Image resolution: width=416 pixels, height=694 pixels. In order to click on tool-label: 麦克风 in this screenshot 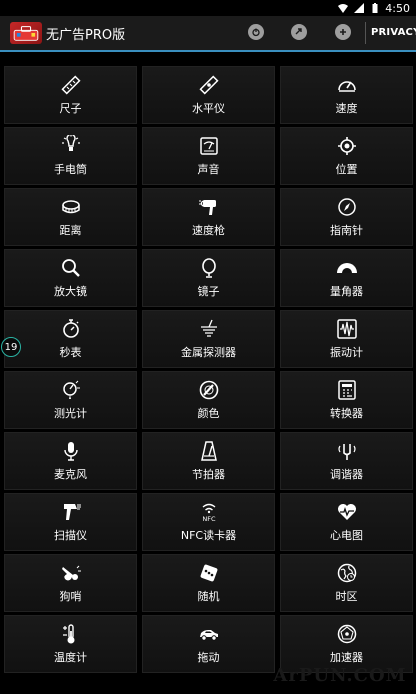, I will do `click(70, 474)`.